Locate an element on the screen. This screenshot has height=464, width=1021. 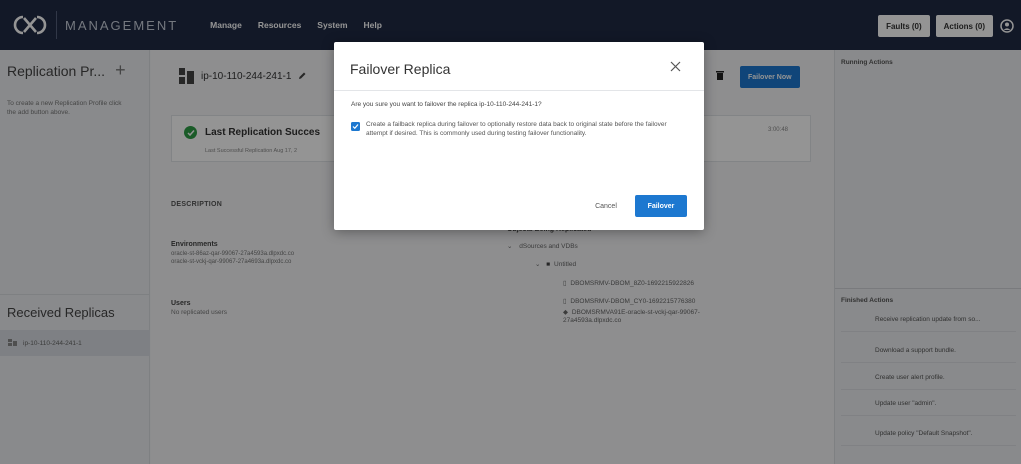
checkmark-icon is located at coordinates (355, 127).